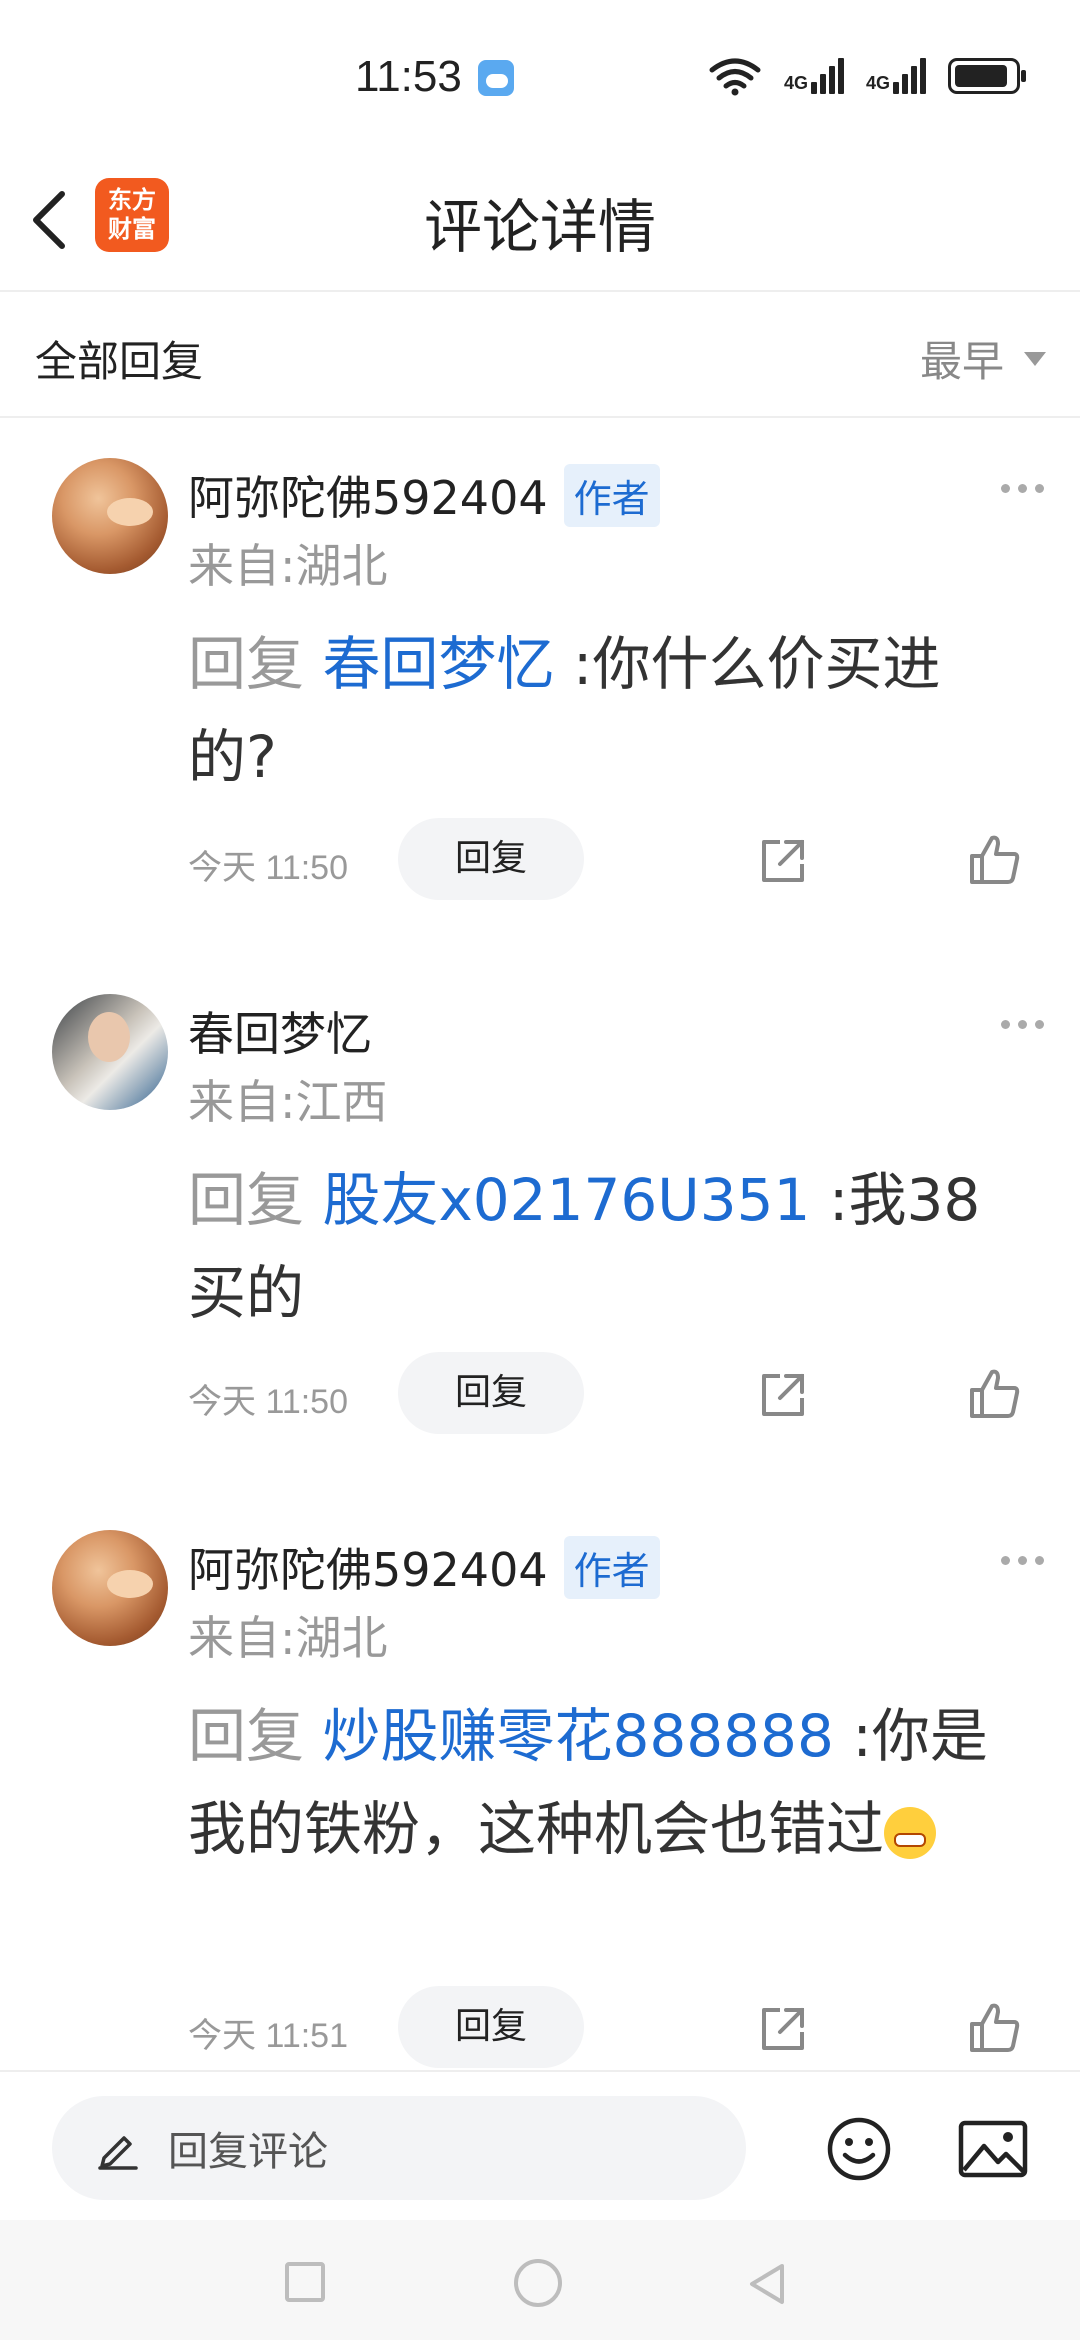  What do you see at coordinates (993, 2149) in the screenshot?
I see `image-picker-icon` at bounding box center [993, 2149].